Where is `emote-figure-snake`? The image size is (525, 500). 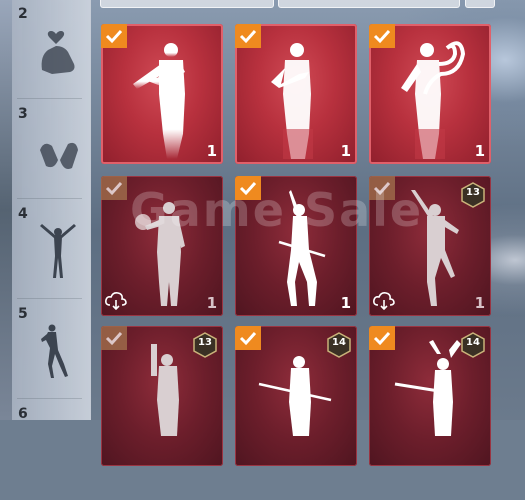 emote-figure-snake is located at coordinates (430, 96).